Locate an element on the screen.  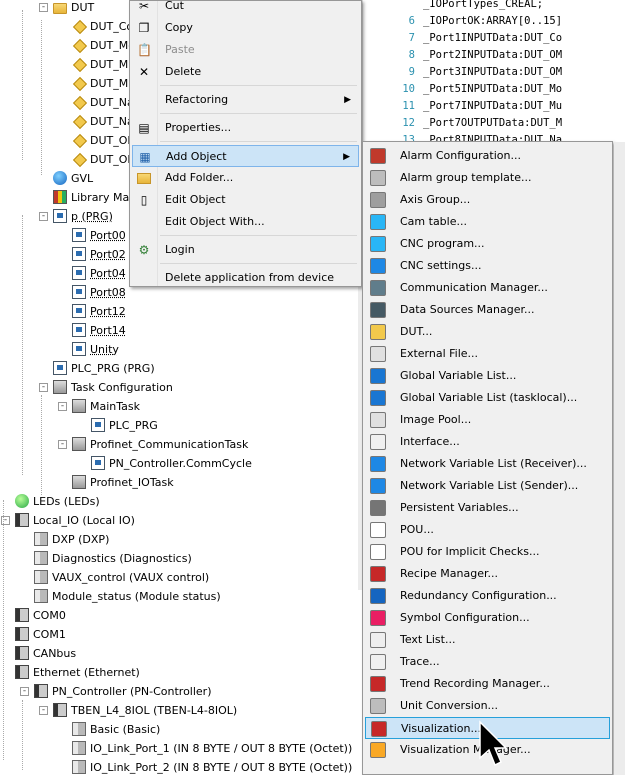
menu-item-delete: ✕ Delete is located at coordinates (245, 72).